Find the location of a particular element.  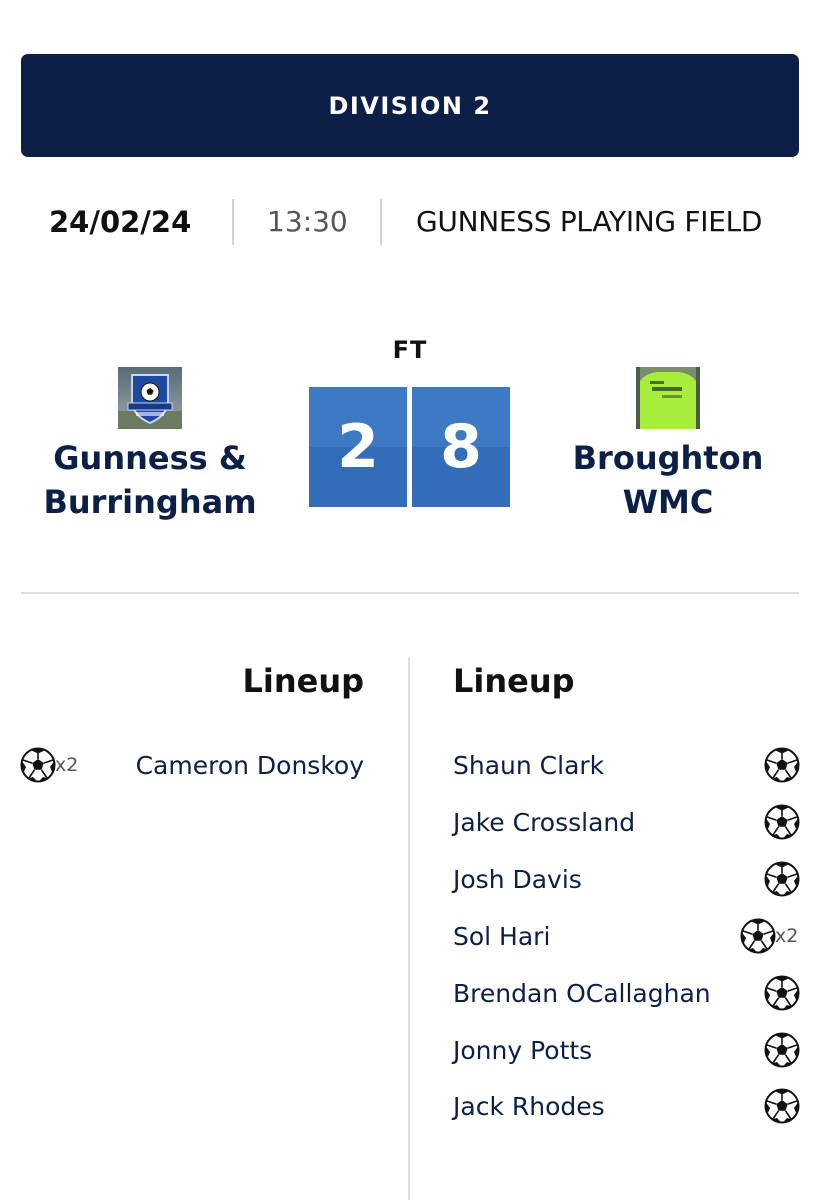

home-club-crest-icon is located at coordinates (150, 398).